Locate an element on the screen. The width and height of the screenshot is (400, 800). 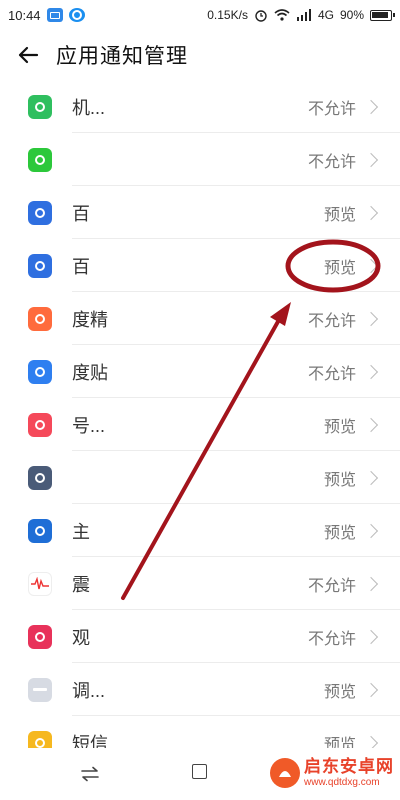
app-name: 主 is located at coordinates (147, 531).